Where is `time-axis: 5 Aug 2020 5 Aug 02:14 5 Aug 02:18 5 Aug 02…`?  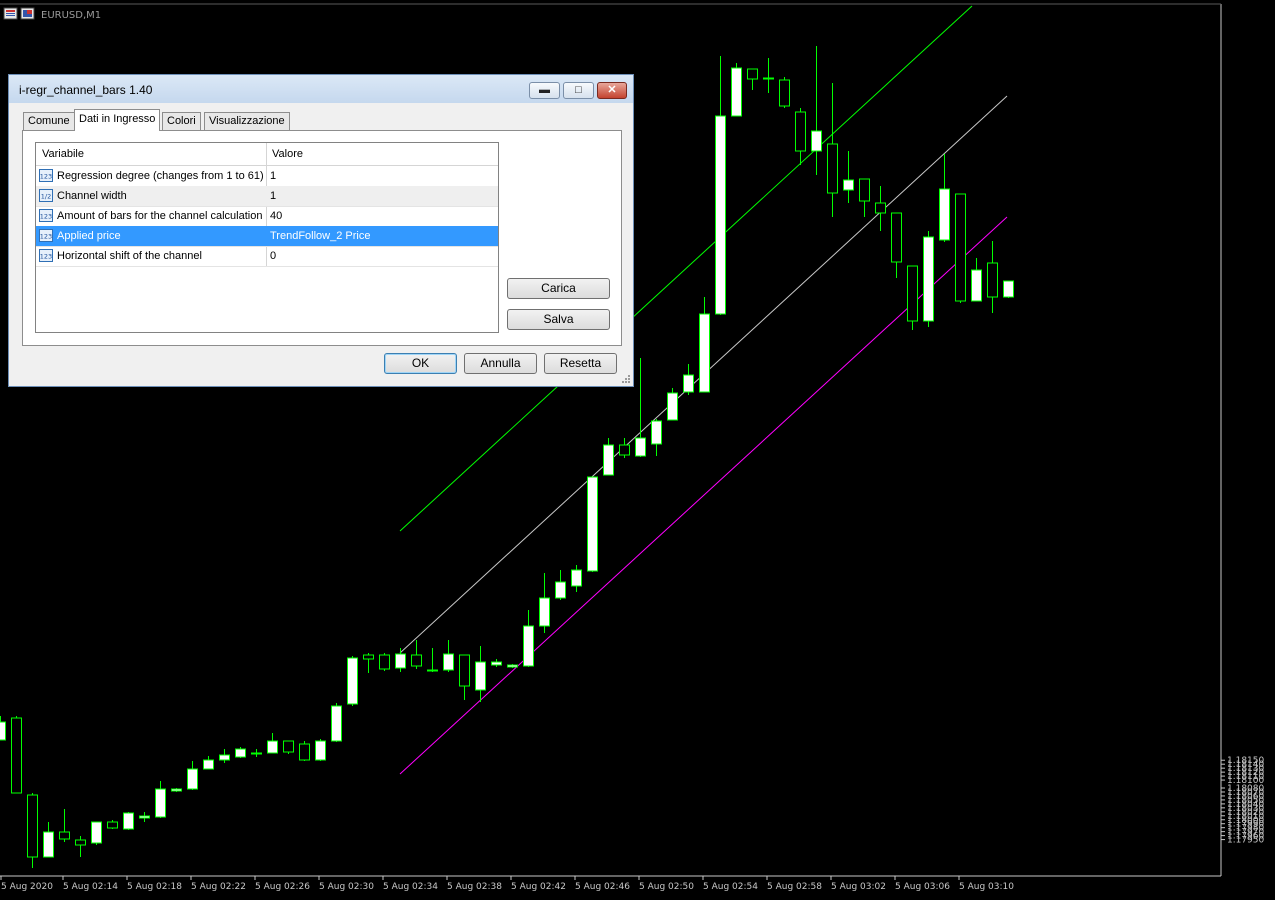
time-axis: 5 Aug 2020 5 Aug 02:14 5 Aug 02:18 5 Aug 02… is located at coordinates (507, 884).